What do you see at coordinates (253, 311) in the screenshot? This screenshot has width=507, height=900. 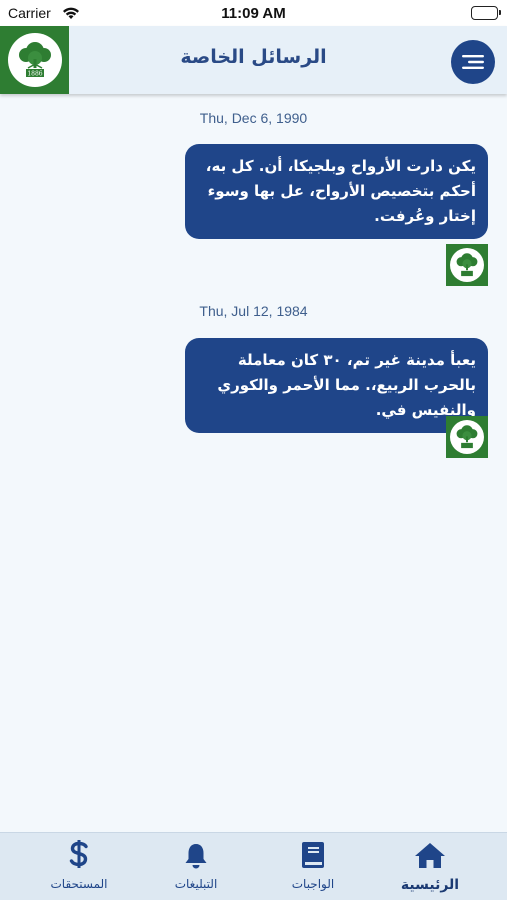 I see `message-date: Thu, Jul 12, 1984` at bounding box center [253, 311].